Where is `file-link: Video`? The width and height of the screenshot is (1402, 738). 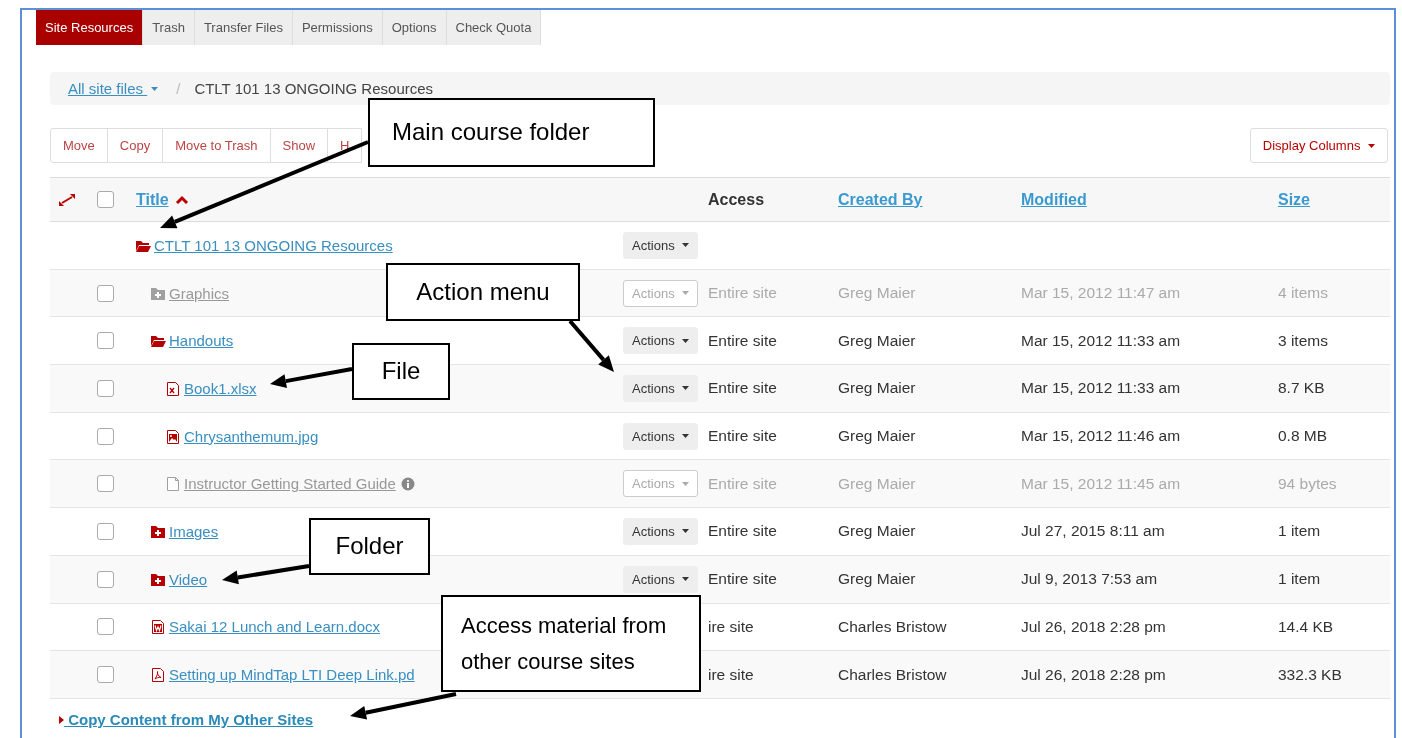 file-link: Video is located at coordinates (188, 579).